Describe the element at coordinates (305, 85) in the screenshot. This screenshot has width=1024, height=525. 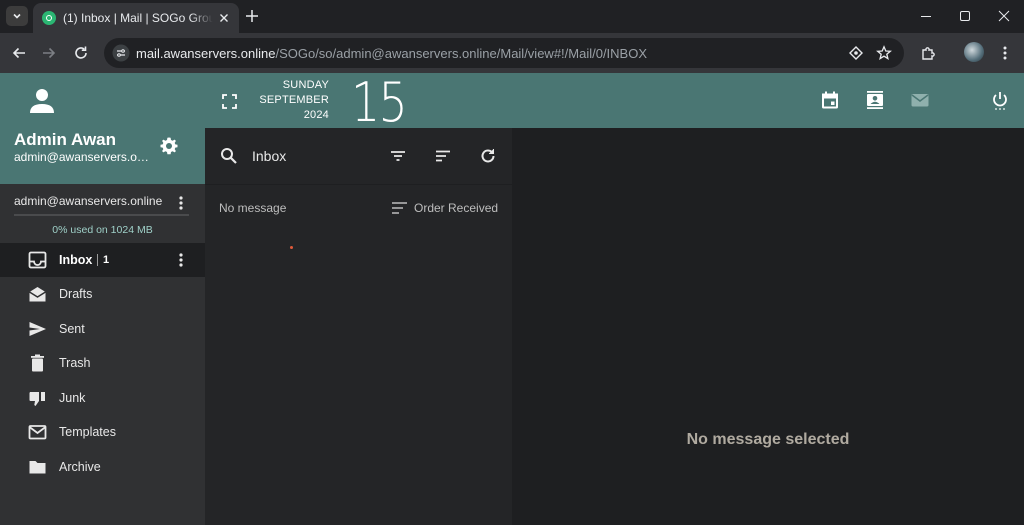
I see `date-day-name: SUNDAY` at that location.